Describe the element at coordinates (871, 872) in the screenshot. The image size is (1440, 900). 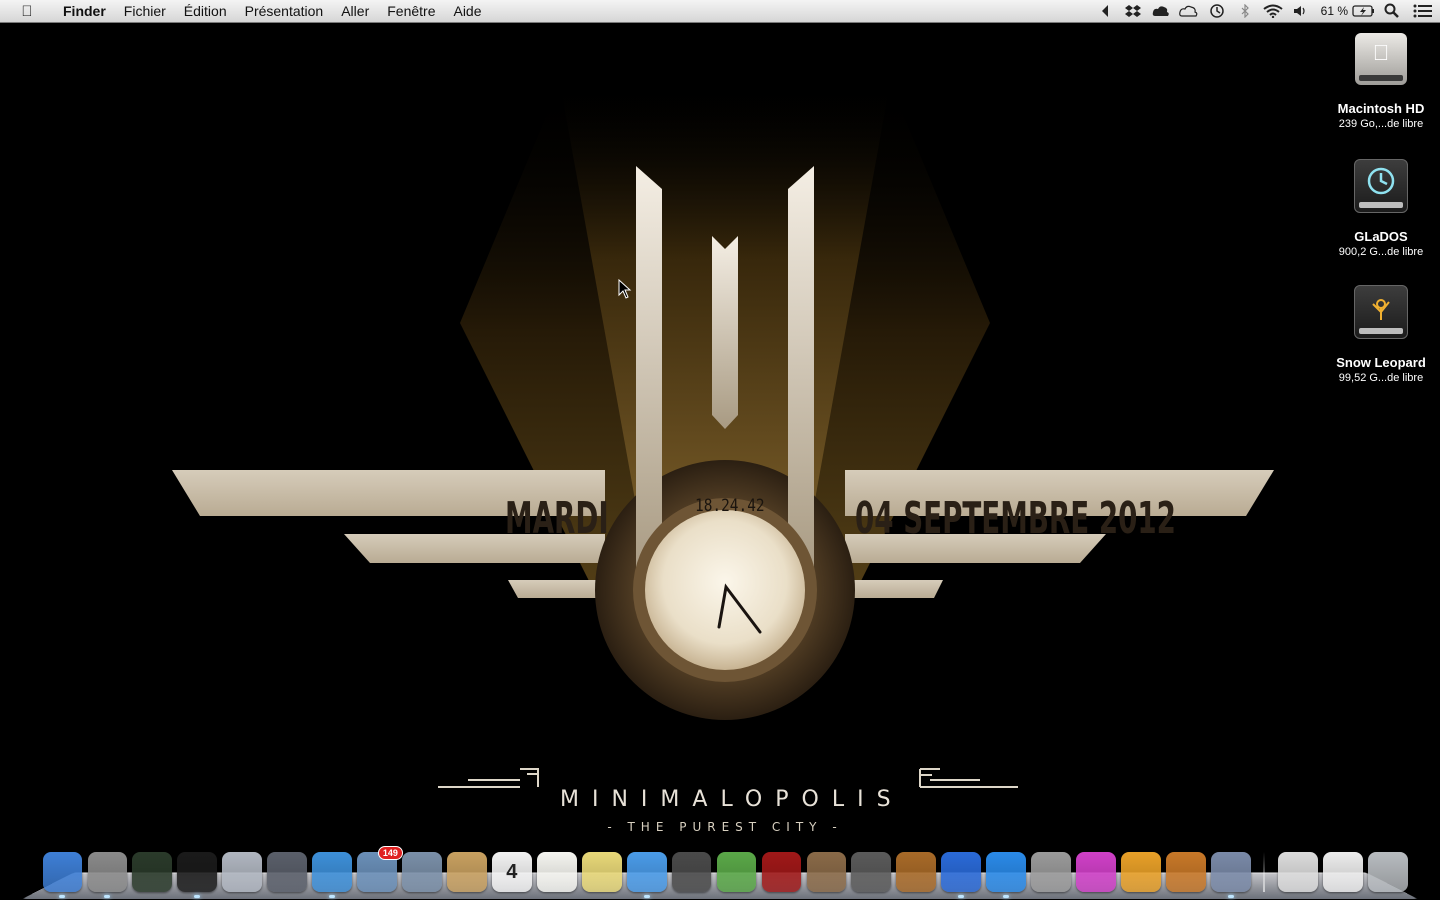
I see `dock-imovie-icon` at that location.